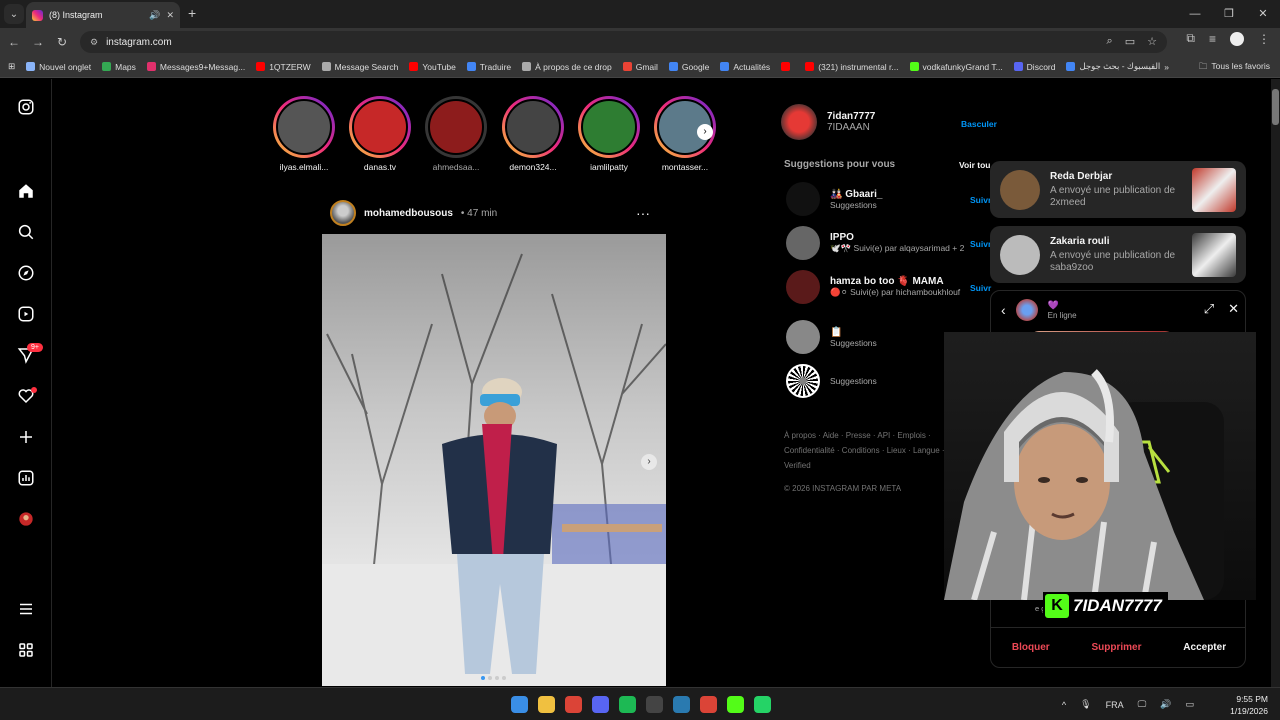 Image resolution: width=1280 pixels, height=720 pixels. I want to click on spotify-icon, so click(627, 704).